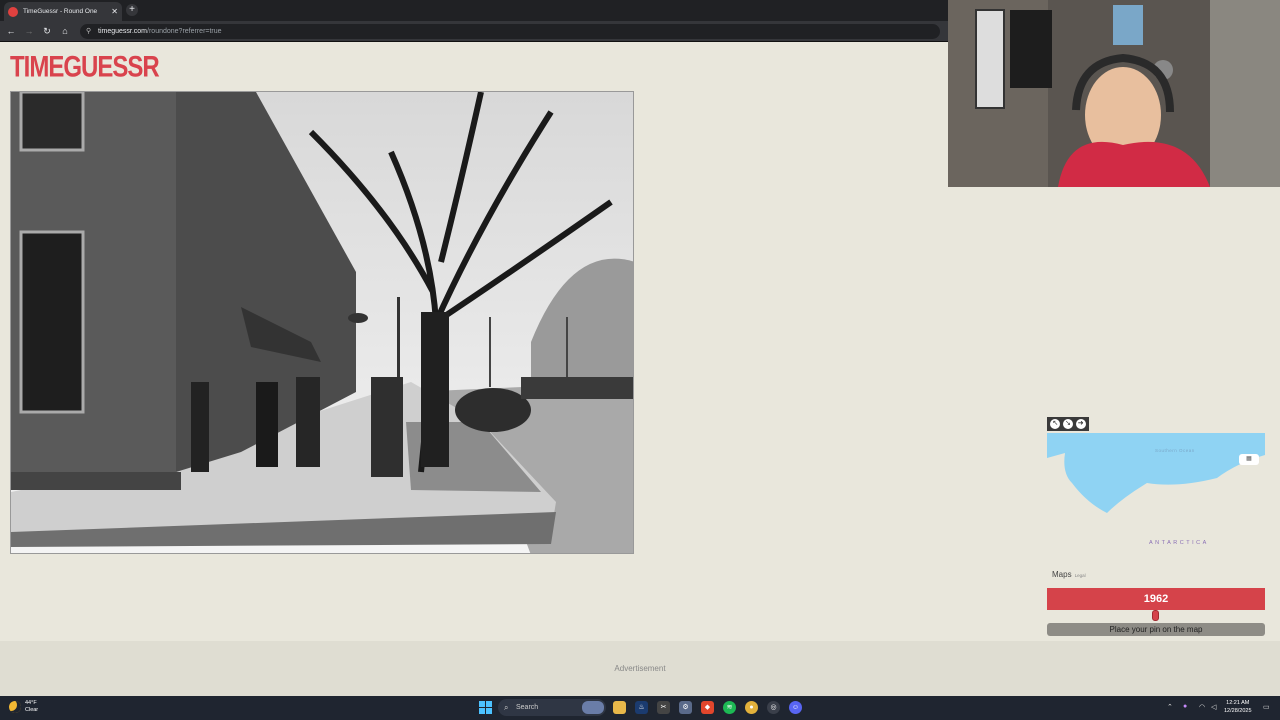  What do you see at coordinates (527, 707) in the screenshot?
I see `taskbar-search-label: Search` at bounding box center [527, 707].